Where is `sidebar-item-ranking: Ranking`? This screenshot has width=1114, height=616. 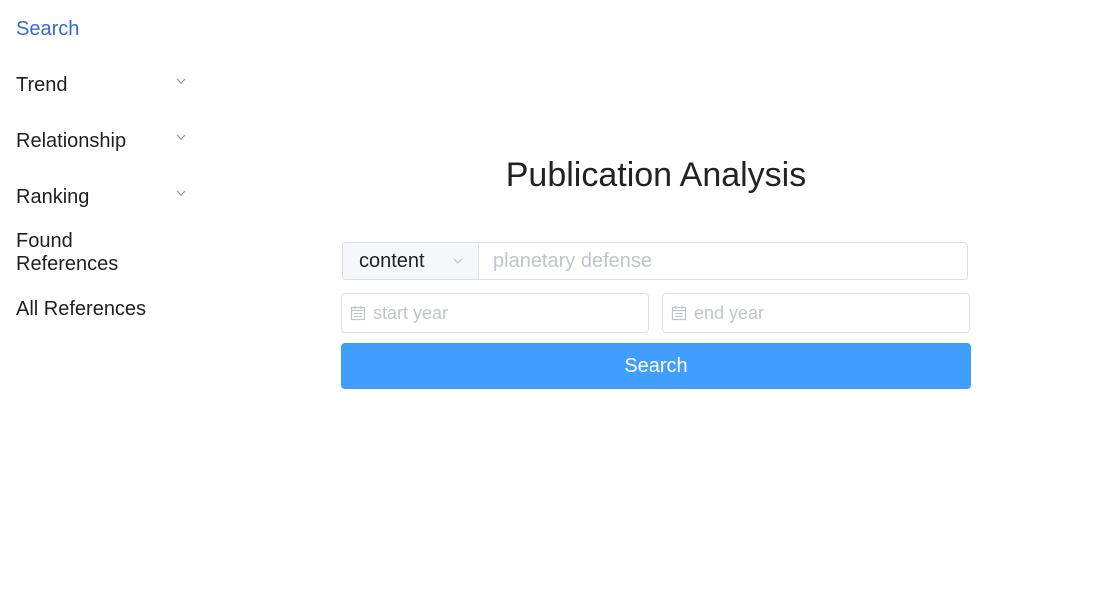 sidebar-item-ranking: Ranking is located at coordinates (101, 197).